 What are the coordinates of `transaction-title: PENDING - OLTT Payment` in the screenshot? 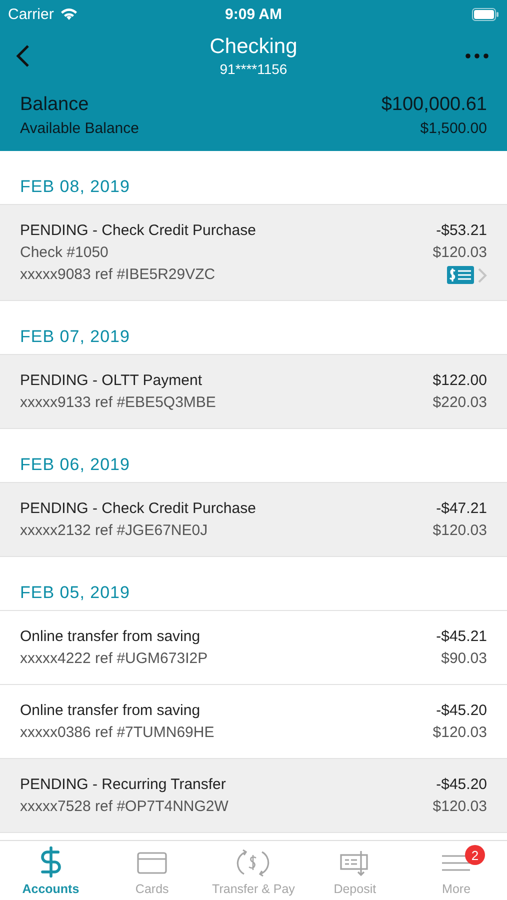 It's located at (111, 381).